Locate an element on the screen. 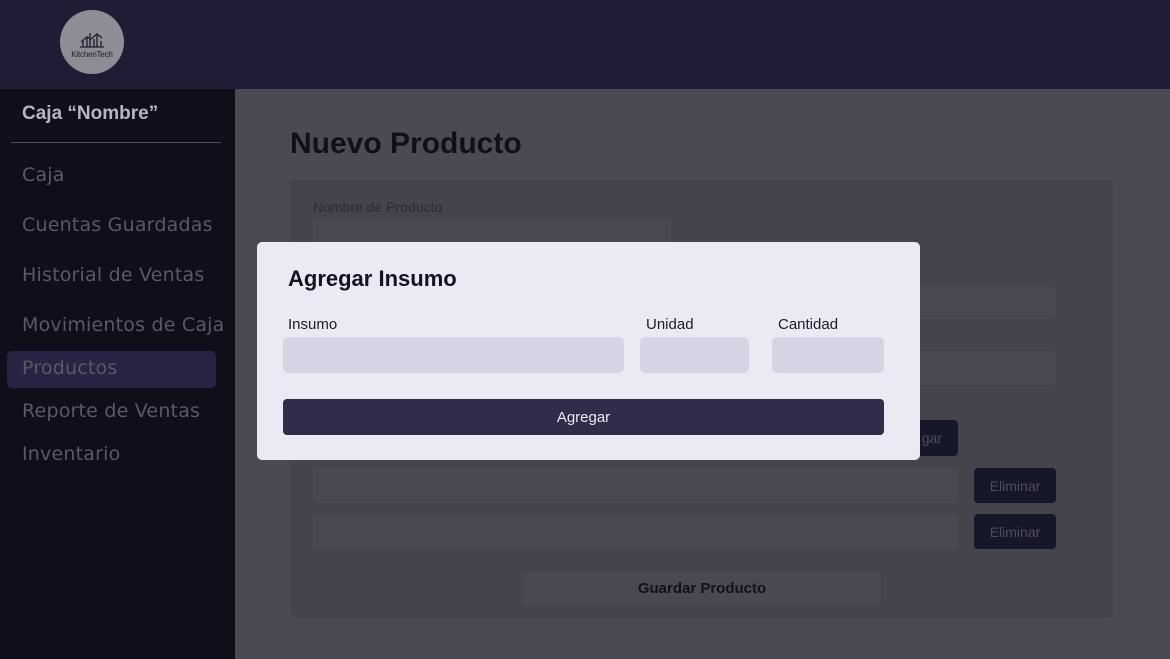 The width and height of the screenshot is (1170, 659). sidebar-title: Caja “Nombre” is located at coordinates (90, 113).